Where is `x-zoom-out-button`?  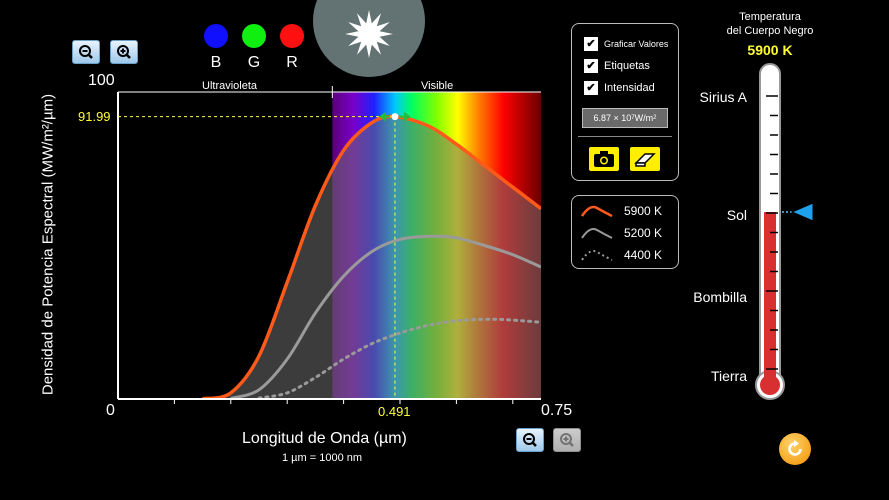
x-zoom-out-button is located at coordinates (530, 440).